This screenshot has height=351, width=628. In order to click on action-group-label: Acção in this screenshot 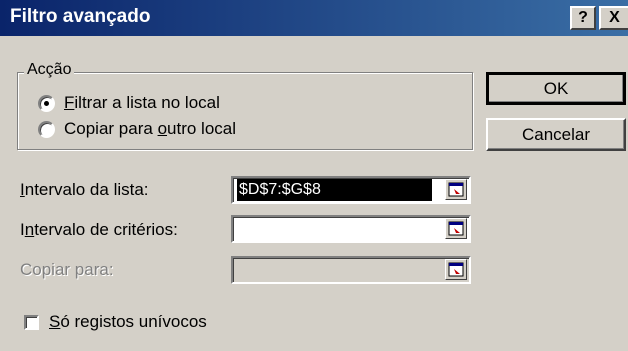, I will do `click(49, 70)`.